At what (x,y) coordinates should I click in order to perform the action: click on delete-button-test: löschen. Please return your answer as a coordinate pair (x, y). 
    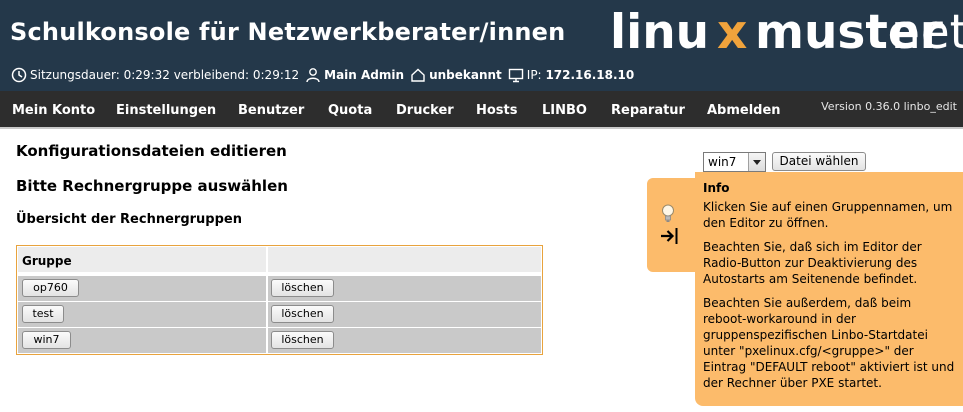
    Looking at the image, I should click on (302, 314).